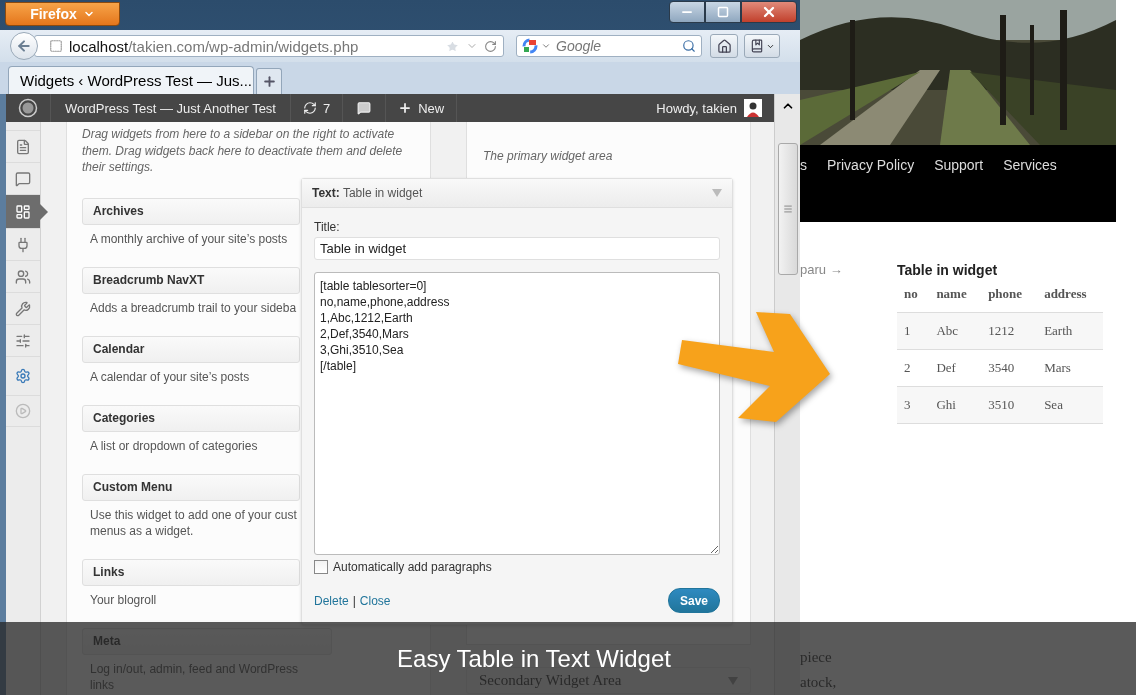  Describe the element at coordinates (959, 165) in the screenshot. I see `nav-link: Support` at that location.